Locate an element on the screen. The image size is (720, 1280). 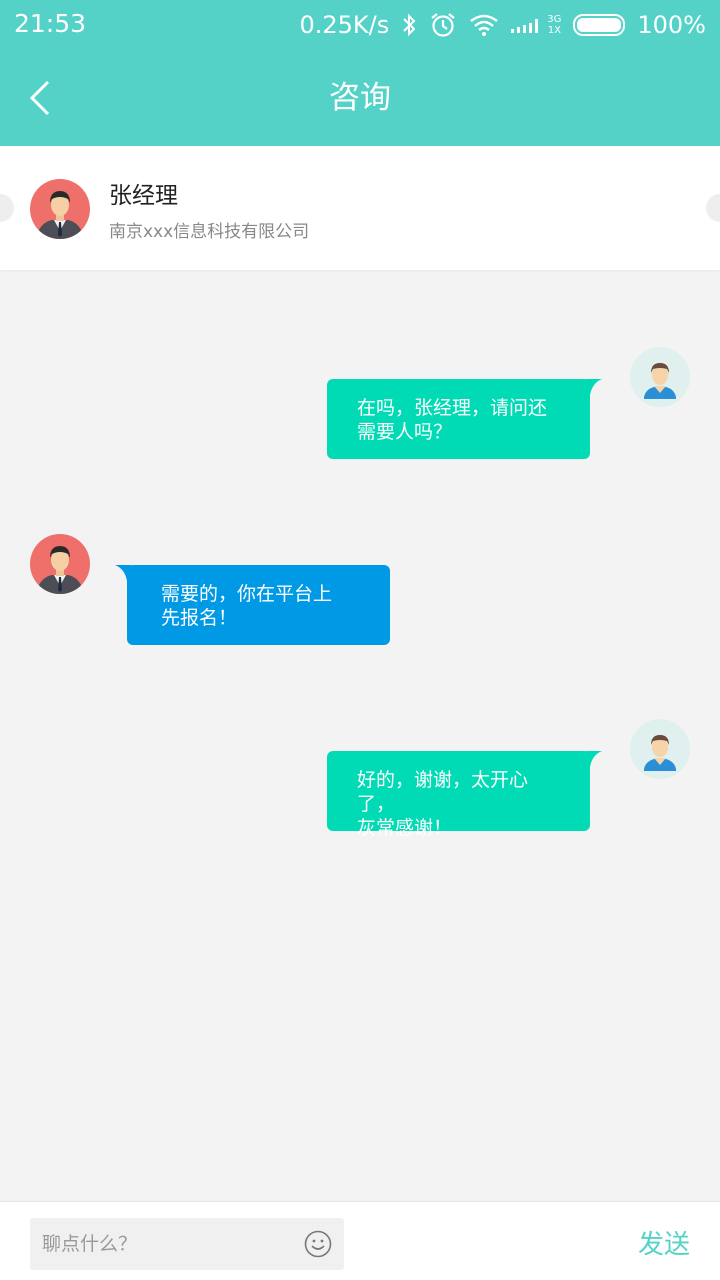
status-bar: 21:53 0.25K/s 3G 1X 100% is located at coordinates (360, 25).